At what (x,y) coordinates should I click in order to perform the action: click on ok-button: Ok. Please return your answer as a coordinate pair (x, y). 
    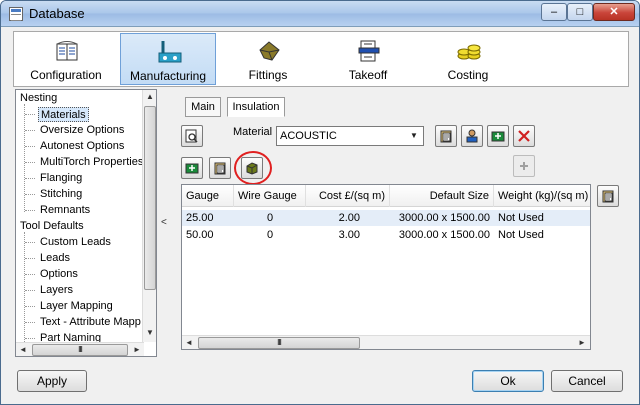
    Looking at the image, I should click on (508, 381).